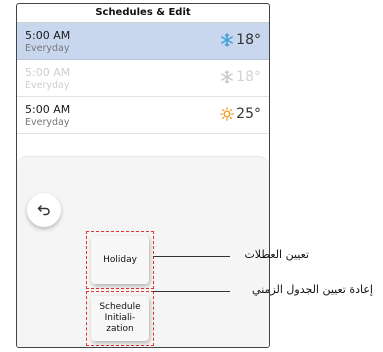  I want to click on screen-title: Schedules & Edit, so click(143, 13).